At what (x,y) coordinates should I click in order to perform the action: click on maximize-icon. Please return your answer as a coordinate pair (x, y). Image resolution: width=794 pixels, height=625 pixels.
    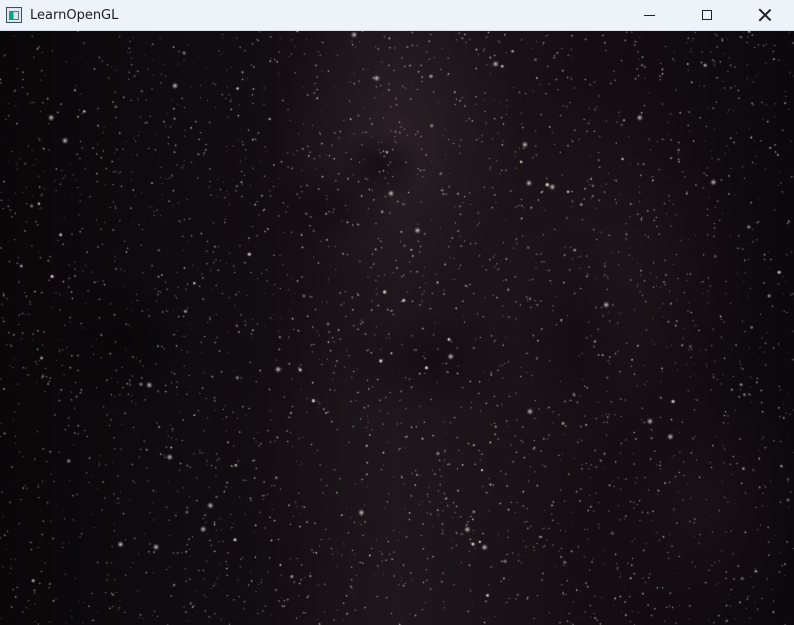
    Looking at the image, I should click on (707, 15).